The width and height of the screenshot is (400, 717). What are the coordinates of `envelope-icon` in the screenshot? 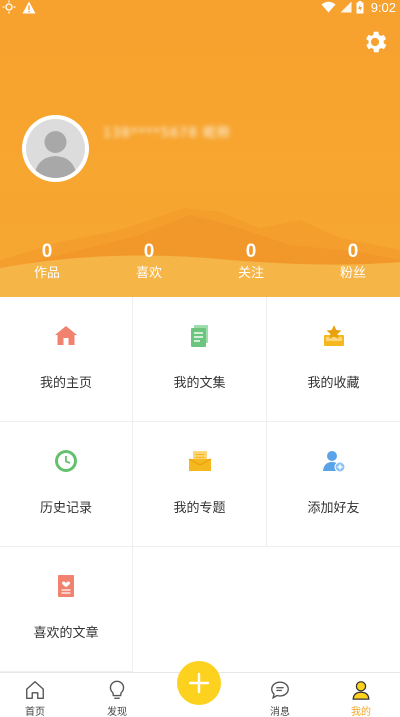 It's located at (199, 461).